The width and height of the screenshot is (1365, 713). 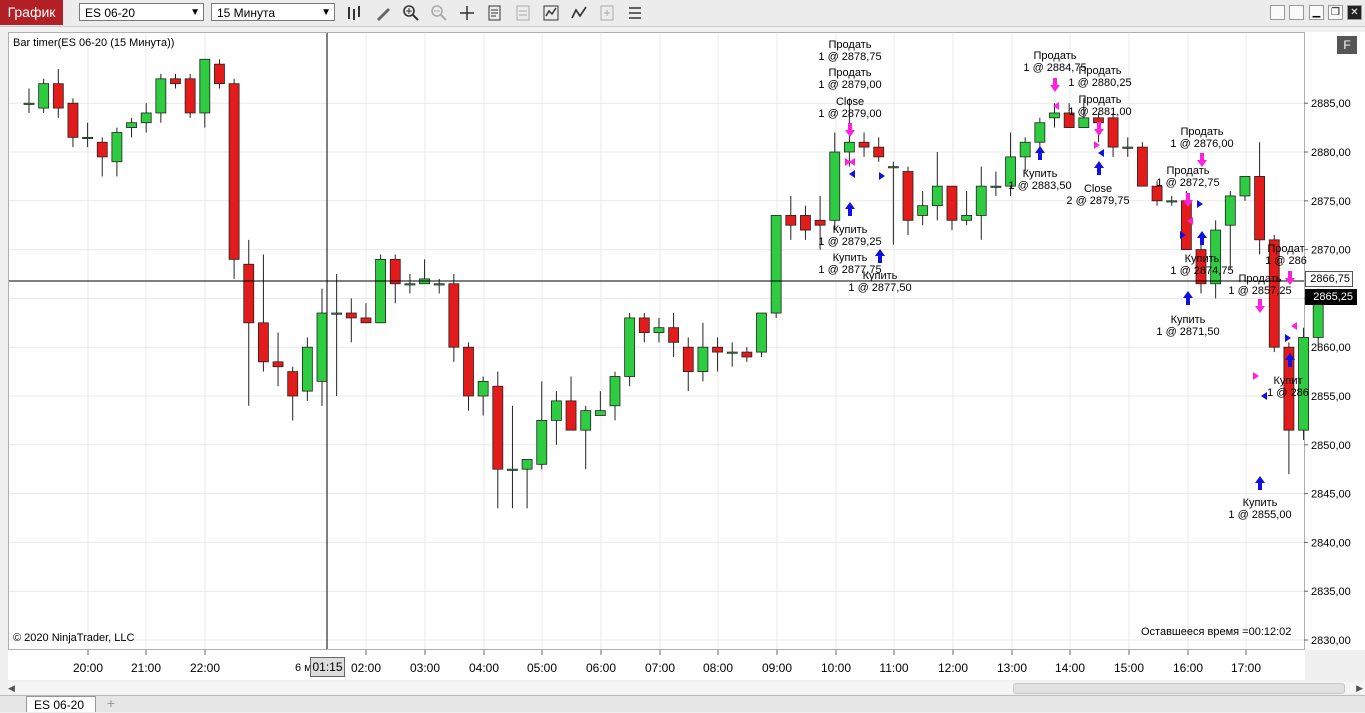 What do you see at coordinates (1260, 306) in the screenshot?
I see `sell-arrow-icon` at bounding box center [1260, 306].